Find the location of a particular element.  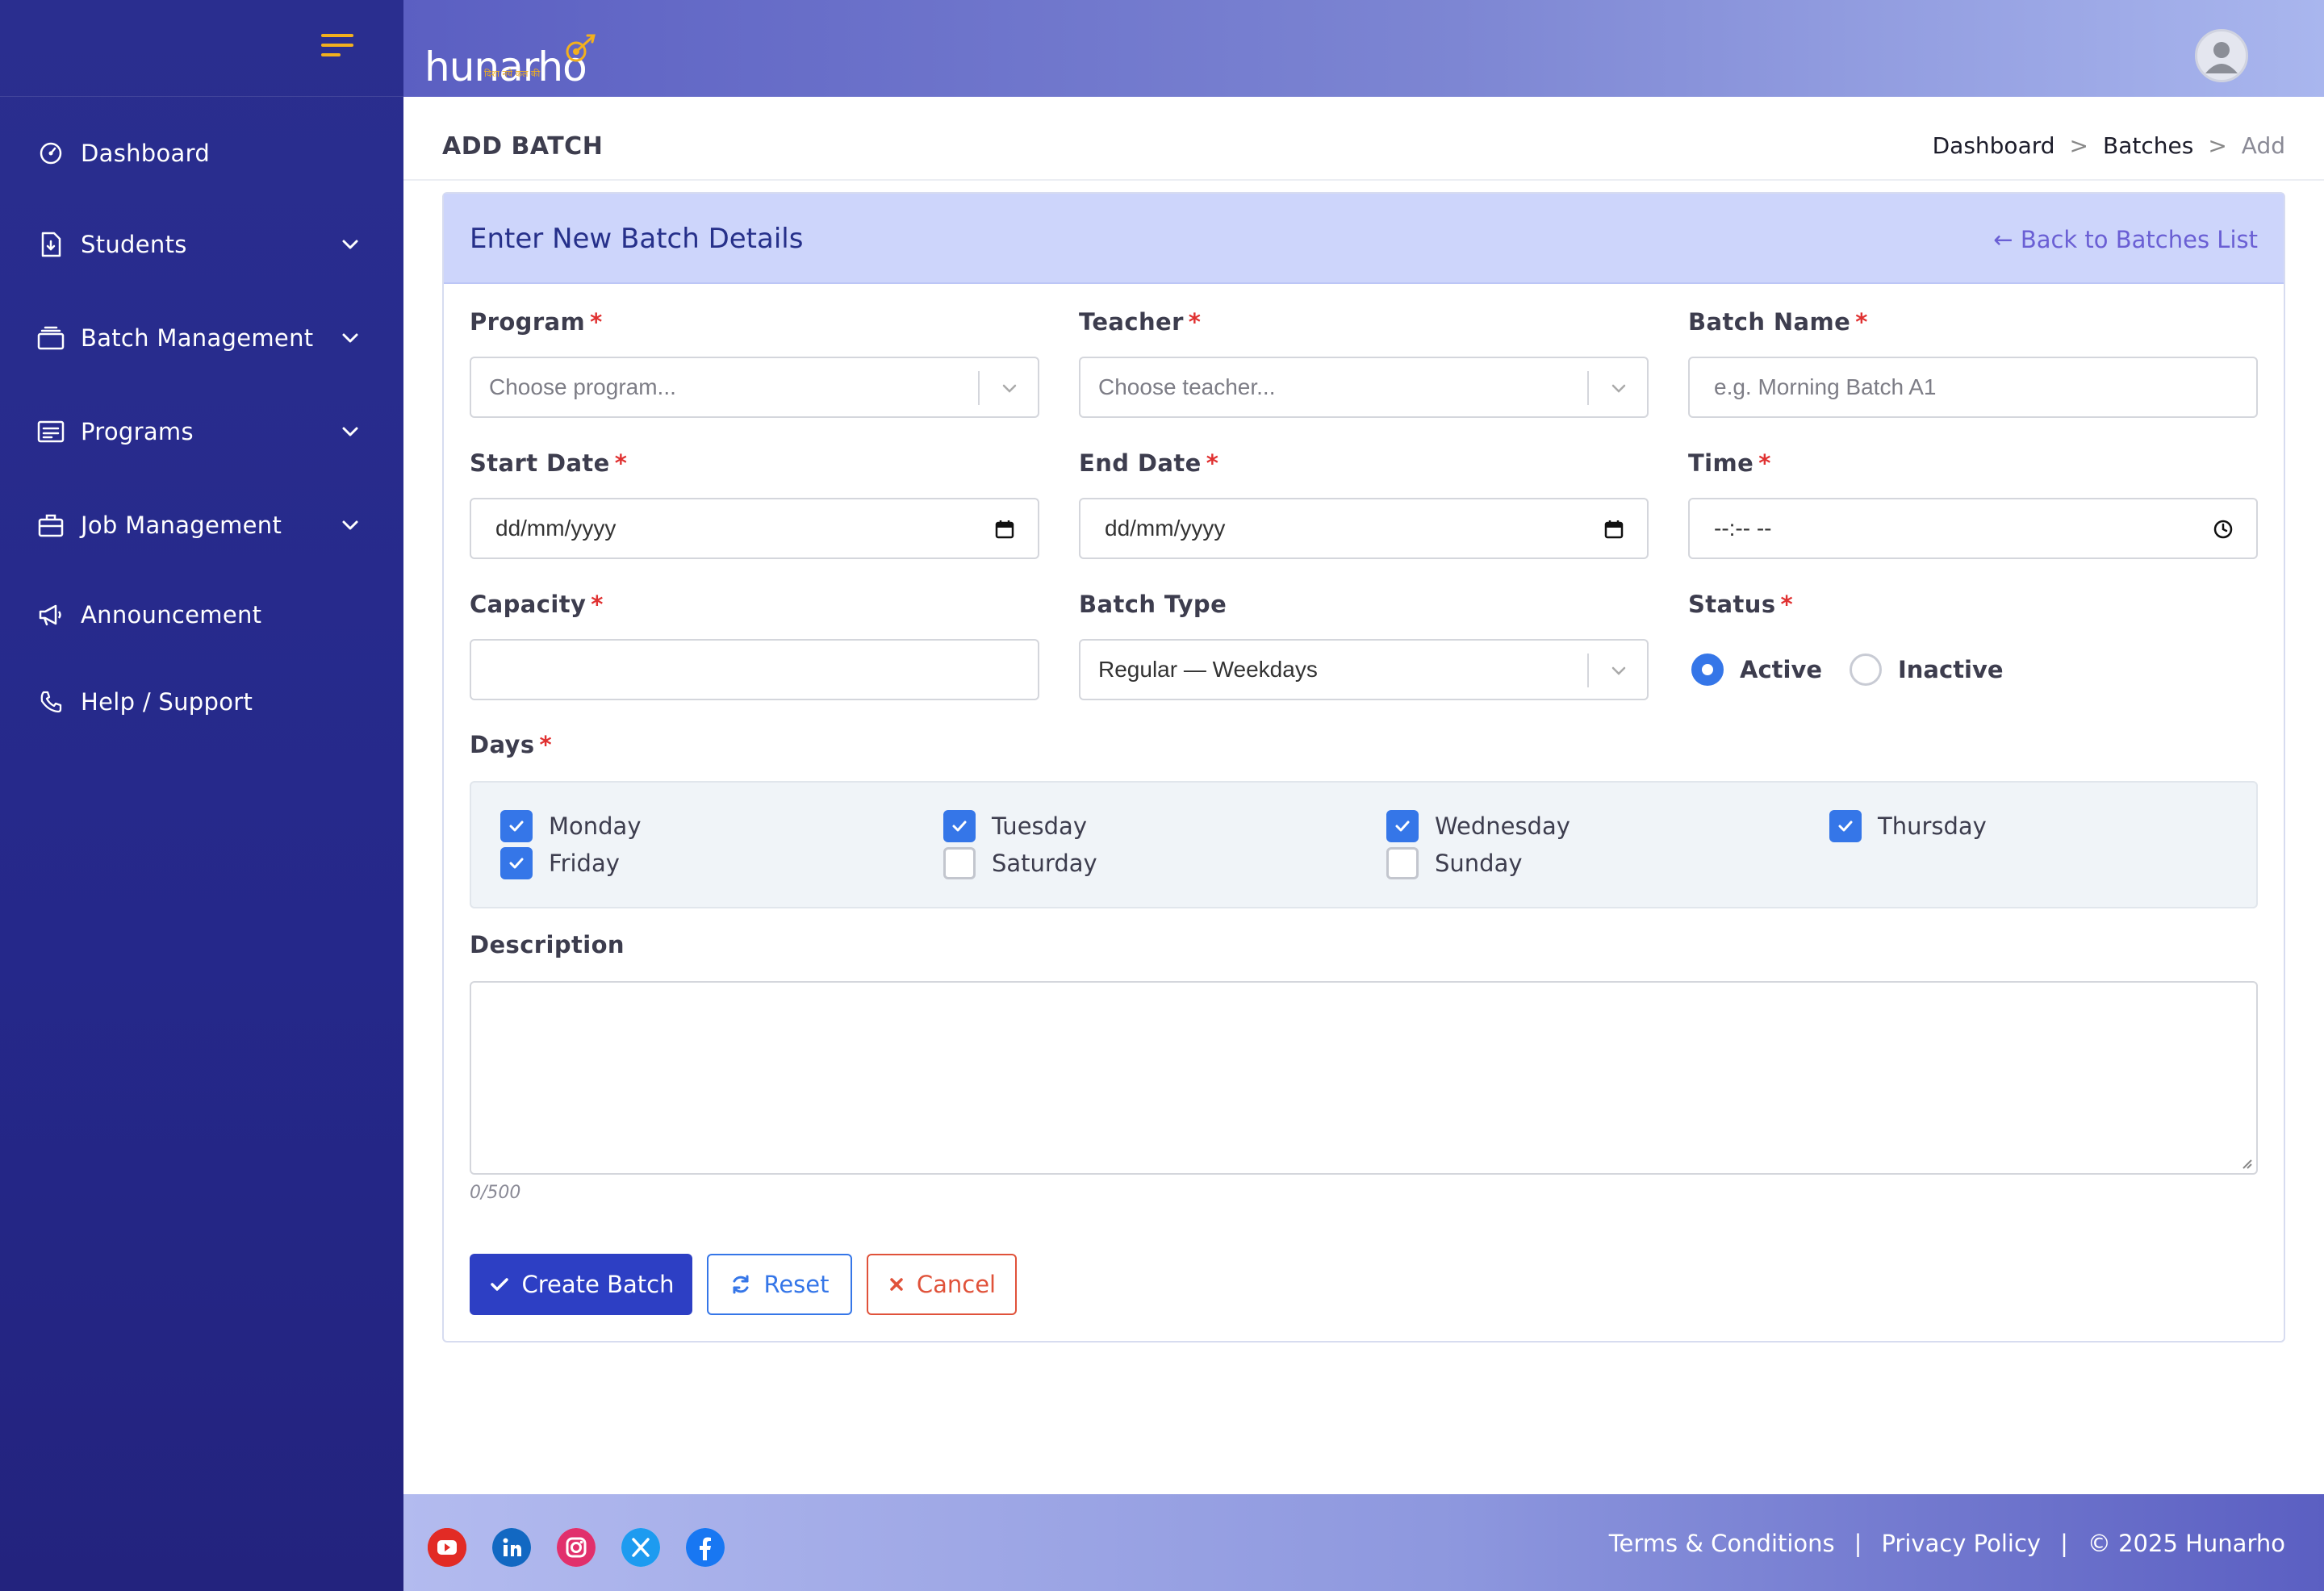

status-inactive-label: Inactive is located at coordinates (1951, 669).